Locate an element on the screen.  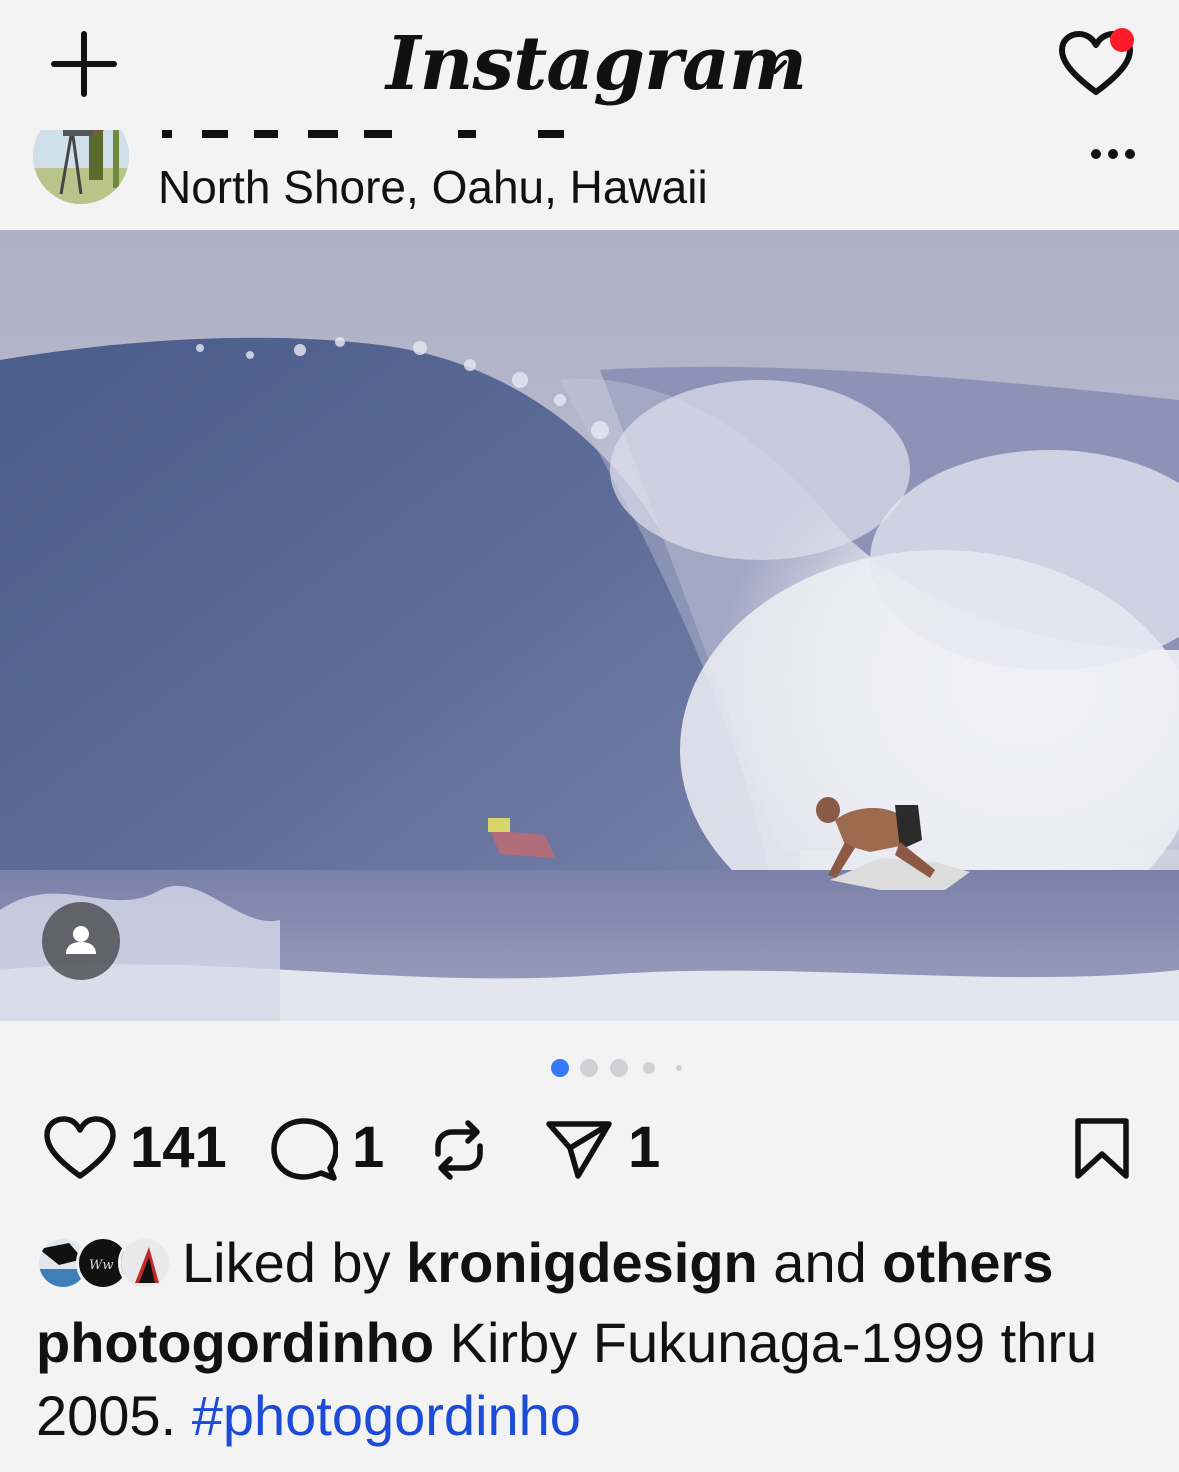
share-count: 1 is located at coordinates (644, 1148).